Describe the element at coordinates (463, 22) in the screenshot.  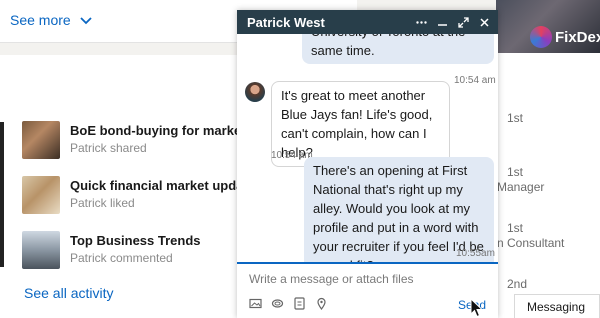
I see `expand-icon` at that location.